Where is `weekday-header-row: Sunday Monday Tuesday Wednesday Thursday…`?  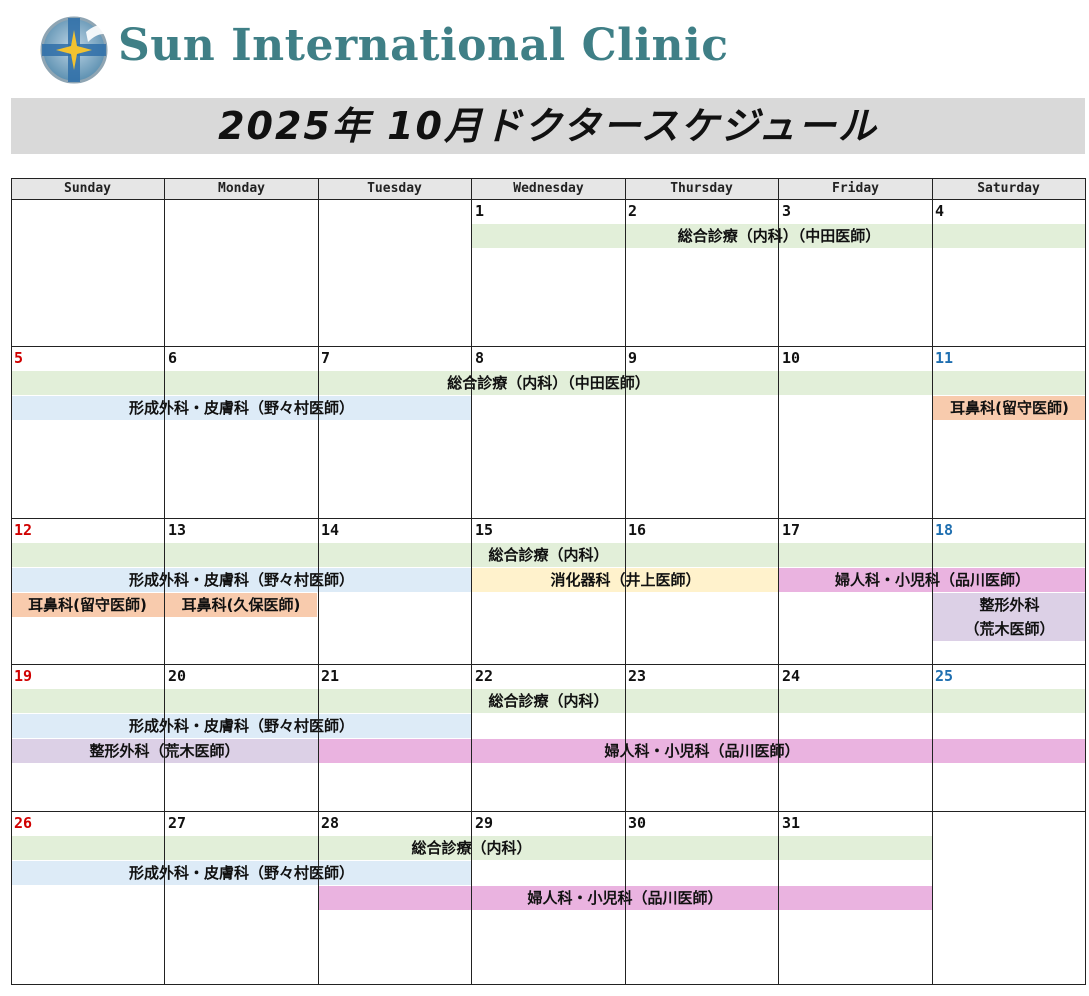
weekday-header-row: Sunday Monday Tuesday Wednesday Thursday… is located at coordinates (548, 188).